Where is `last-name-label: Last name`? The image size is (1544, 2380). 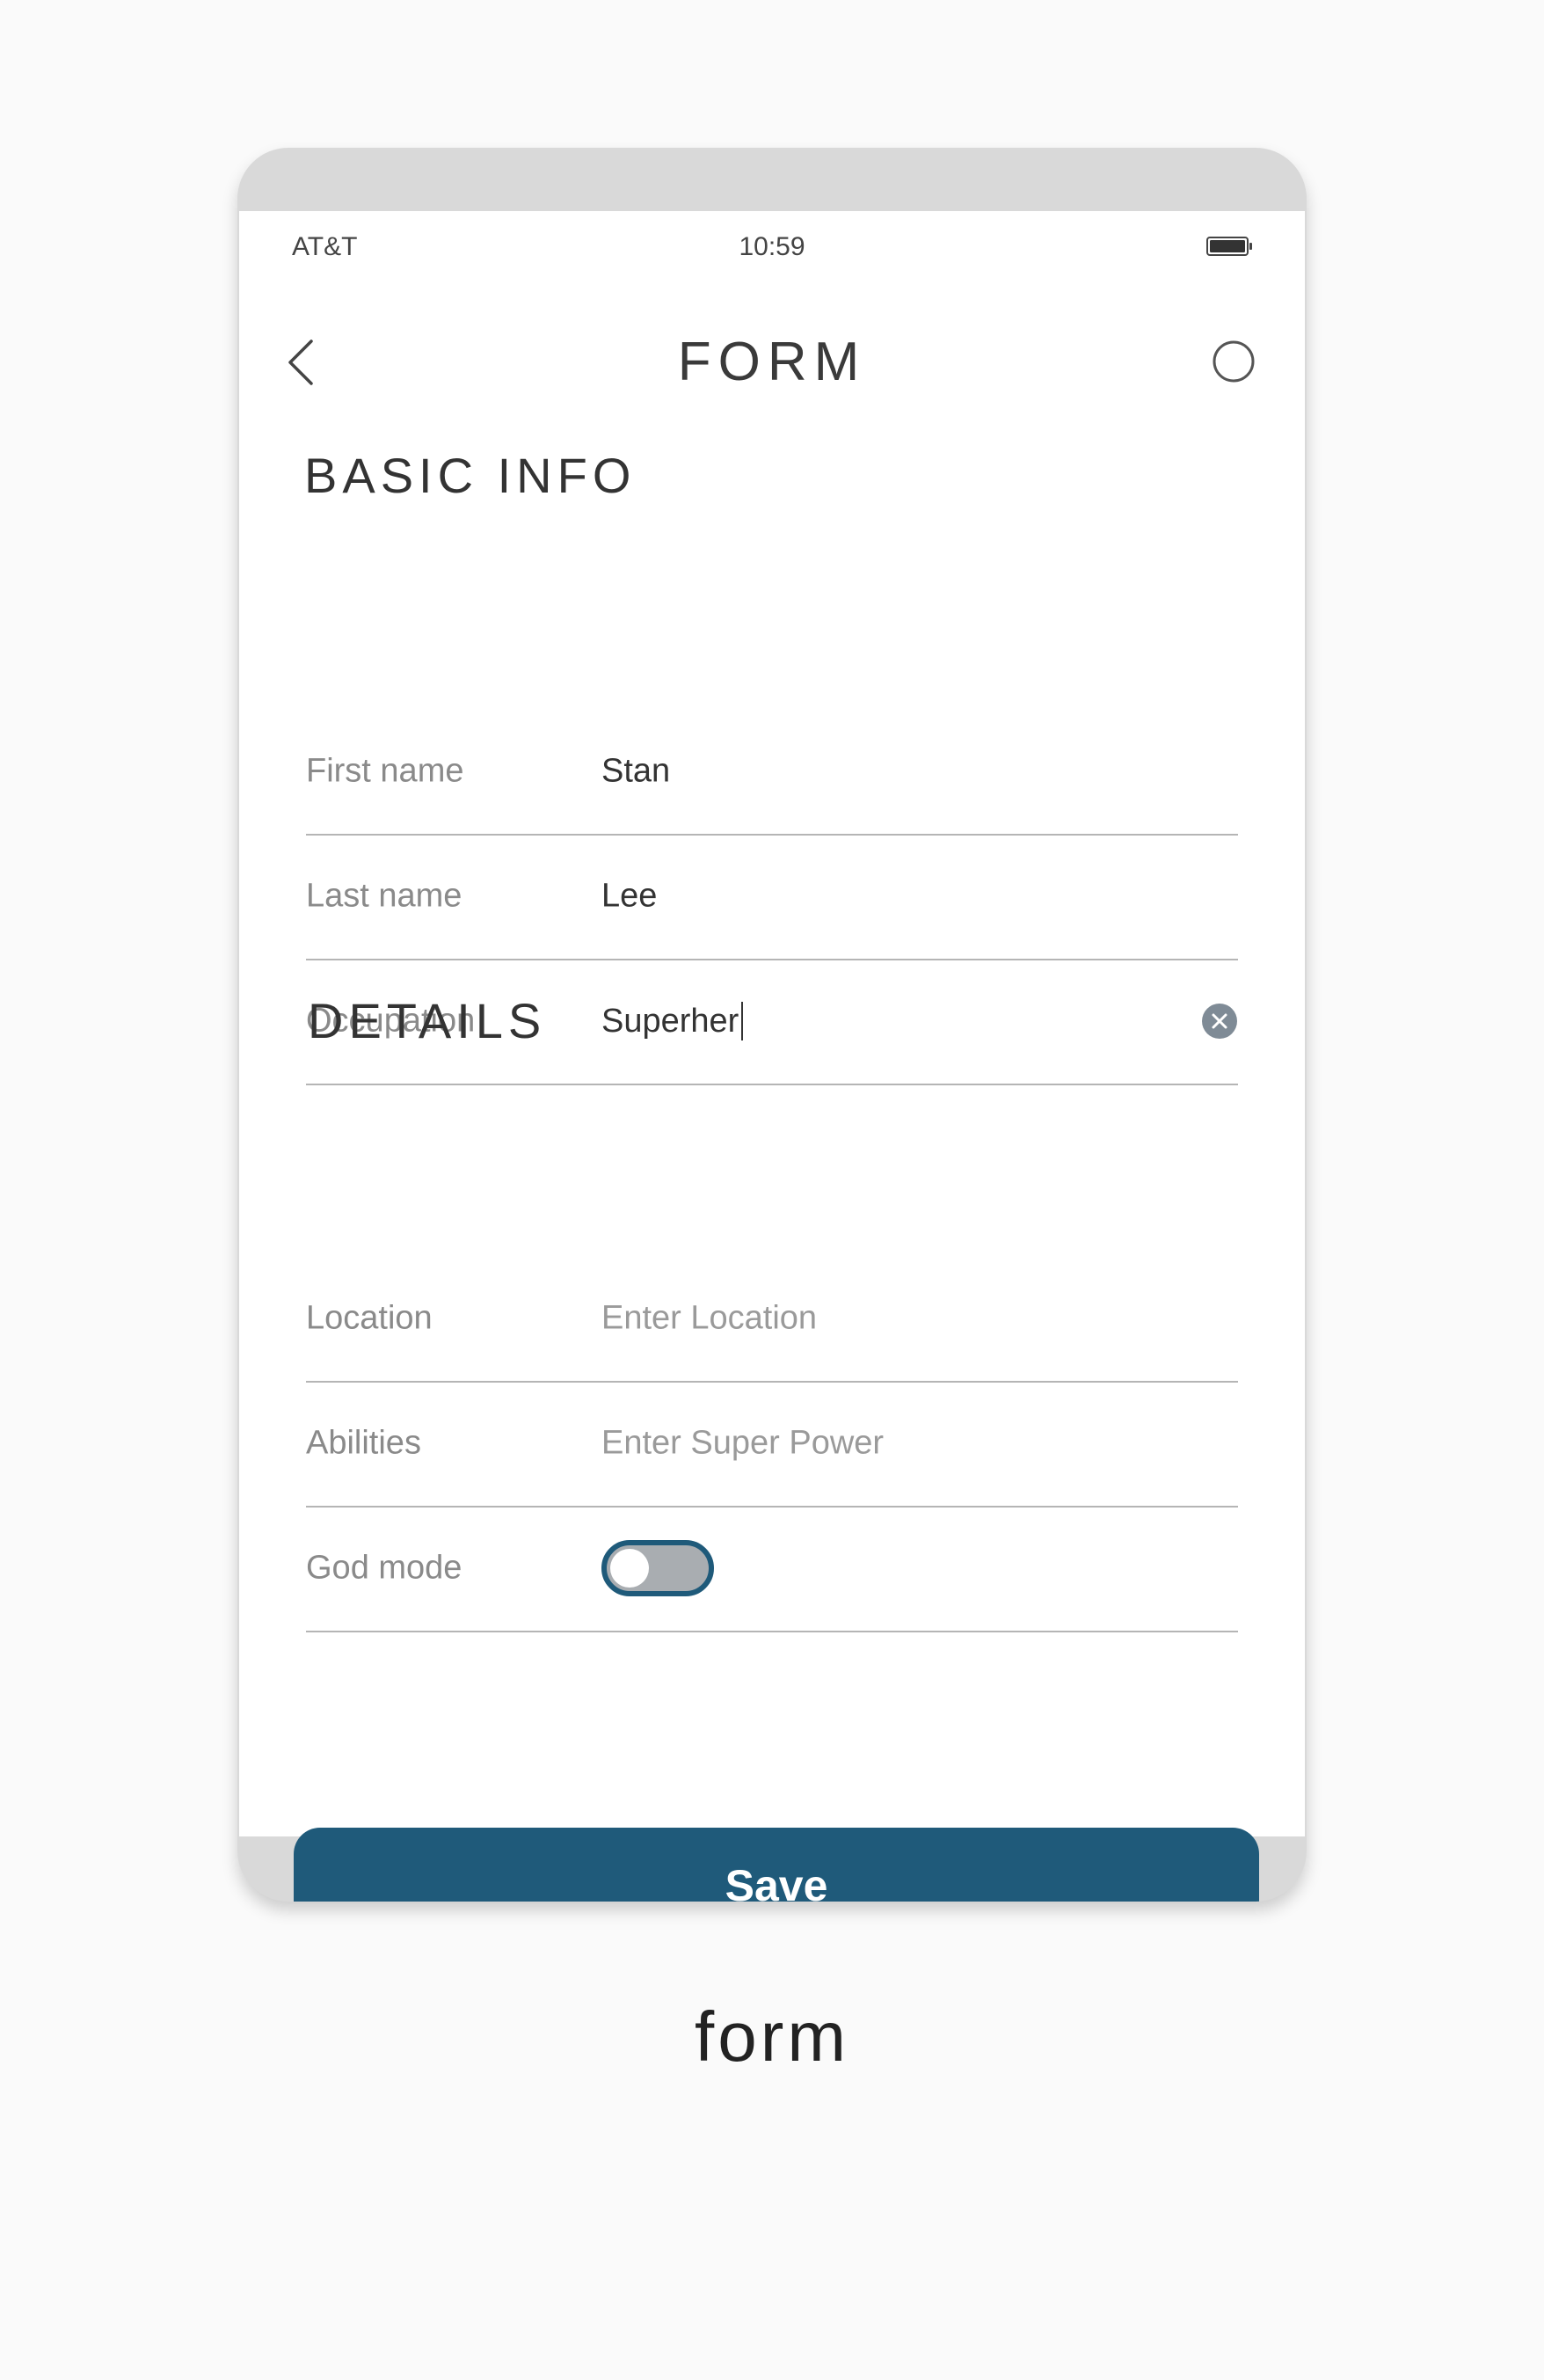 last-name-label: Last name is located at coordinates (384, 896).